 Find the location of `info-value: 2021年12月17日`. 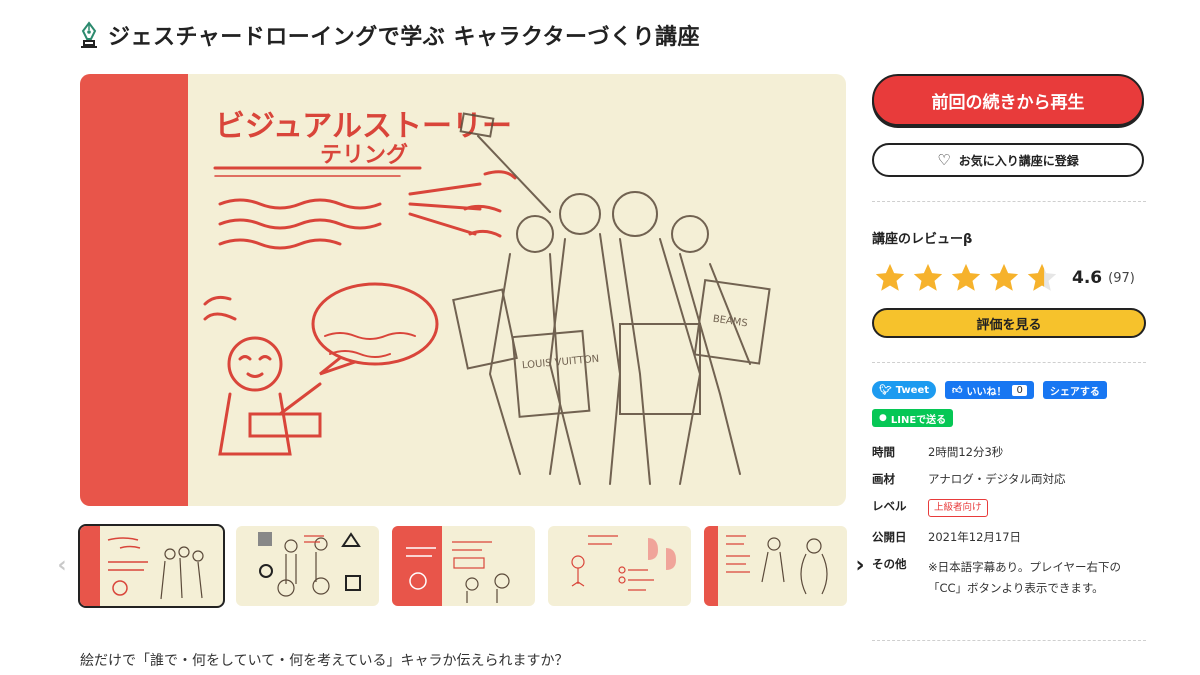

info-value: 2021年12月17日 is located at coordinates (975, 537).